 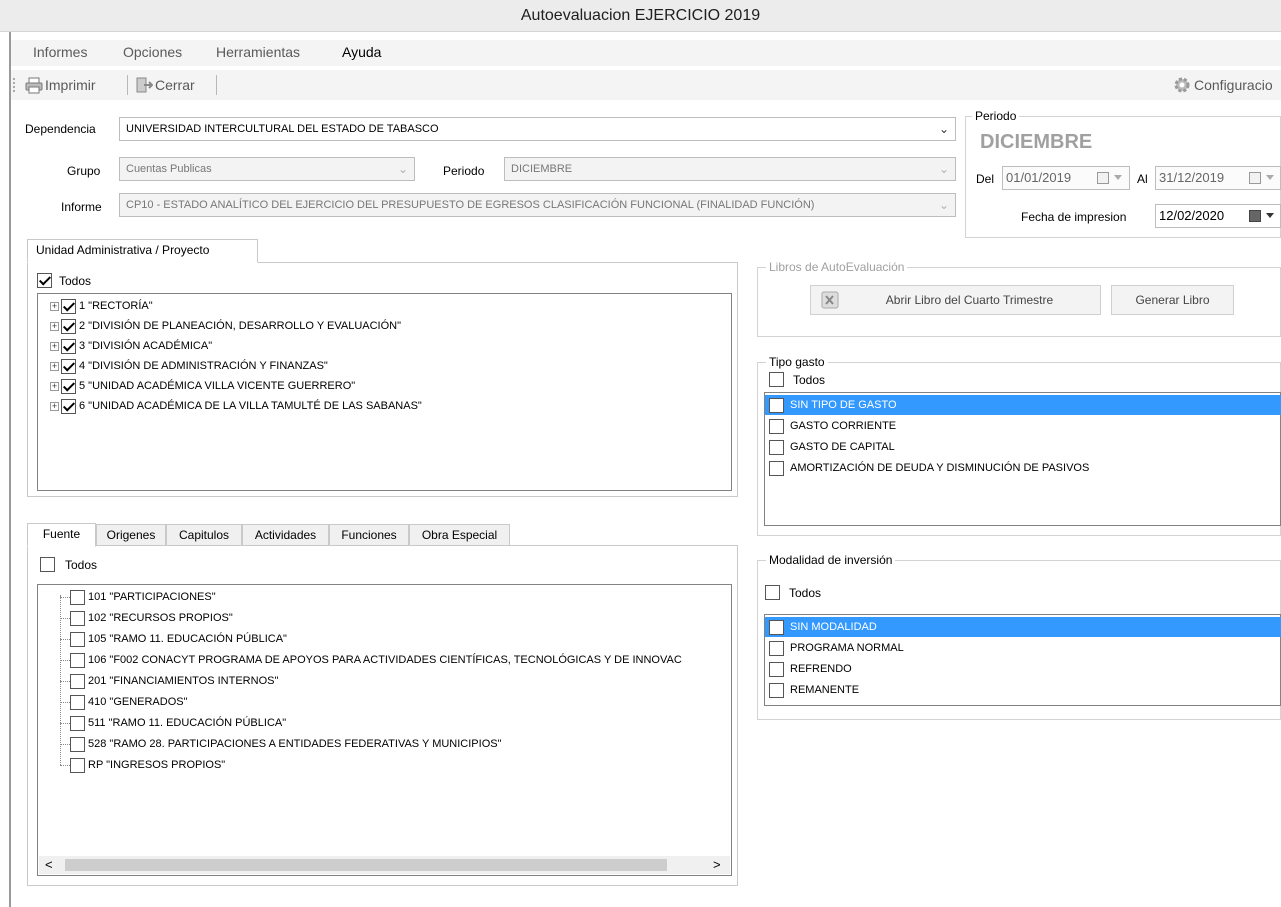 I want to click on menu-opciones: Opciones, so click(x=152, y=52).